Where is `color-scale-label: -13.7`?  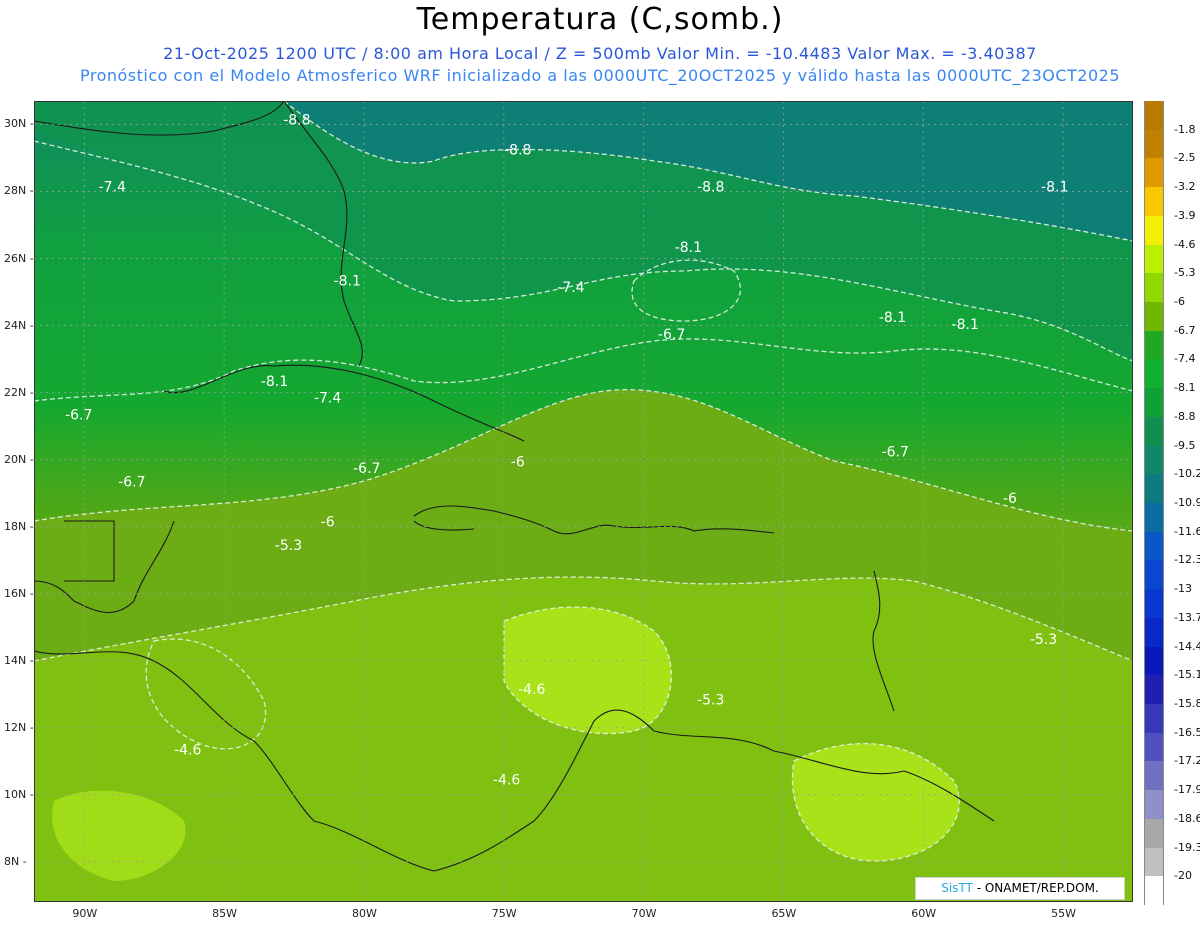
color-scale-label: -13.7 is located at coordinates (1187, 617).